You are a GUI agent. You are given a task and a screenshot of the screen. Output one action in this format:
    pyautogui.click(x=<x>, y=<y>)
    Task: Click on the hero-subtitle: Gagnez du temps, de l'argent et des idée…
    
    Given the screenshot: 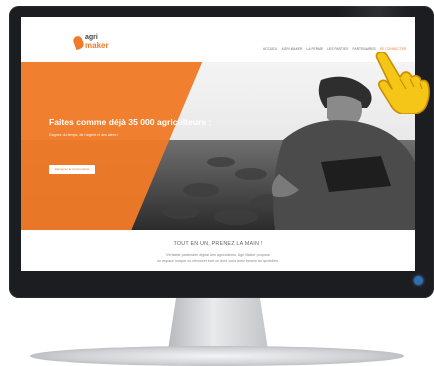 What is the action you would take?
    pyautogui.click(x=84, y=135)
    